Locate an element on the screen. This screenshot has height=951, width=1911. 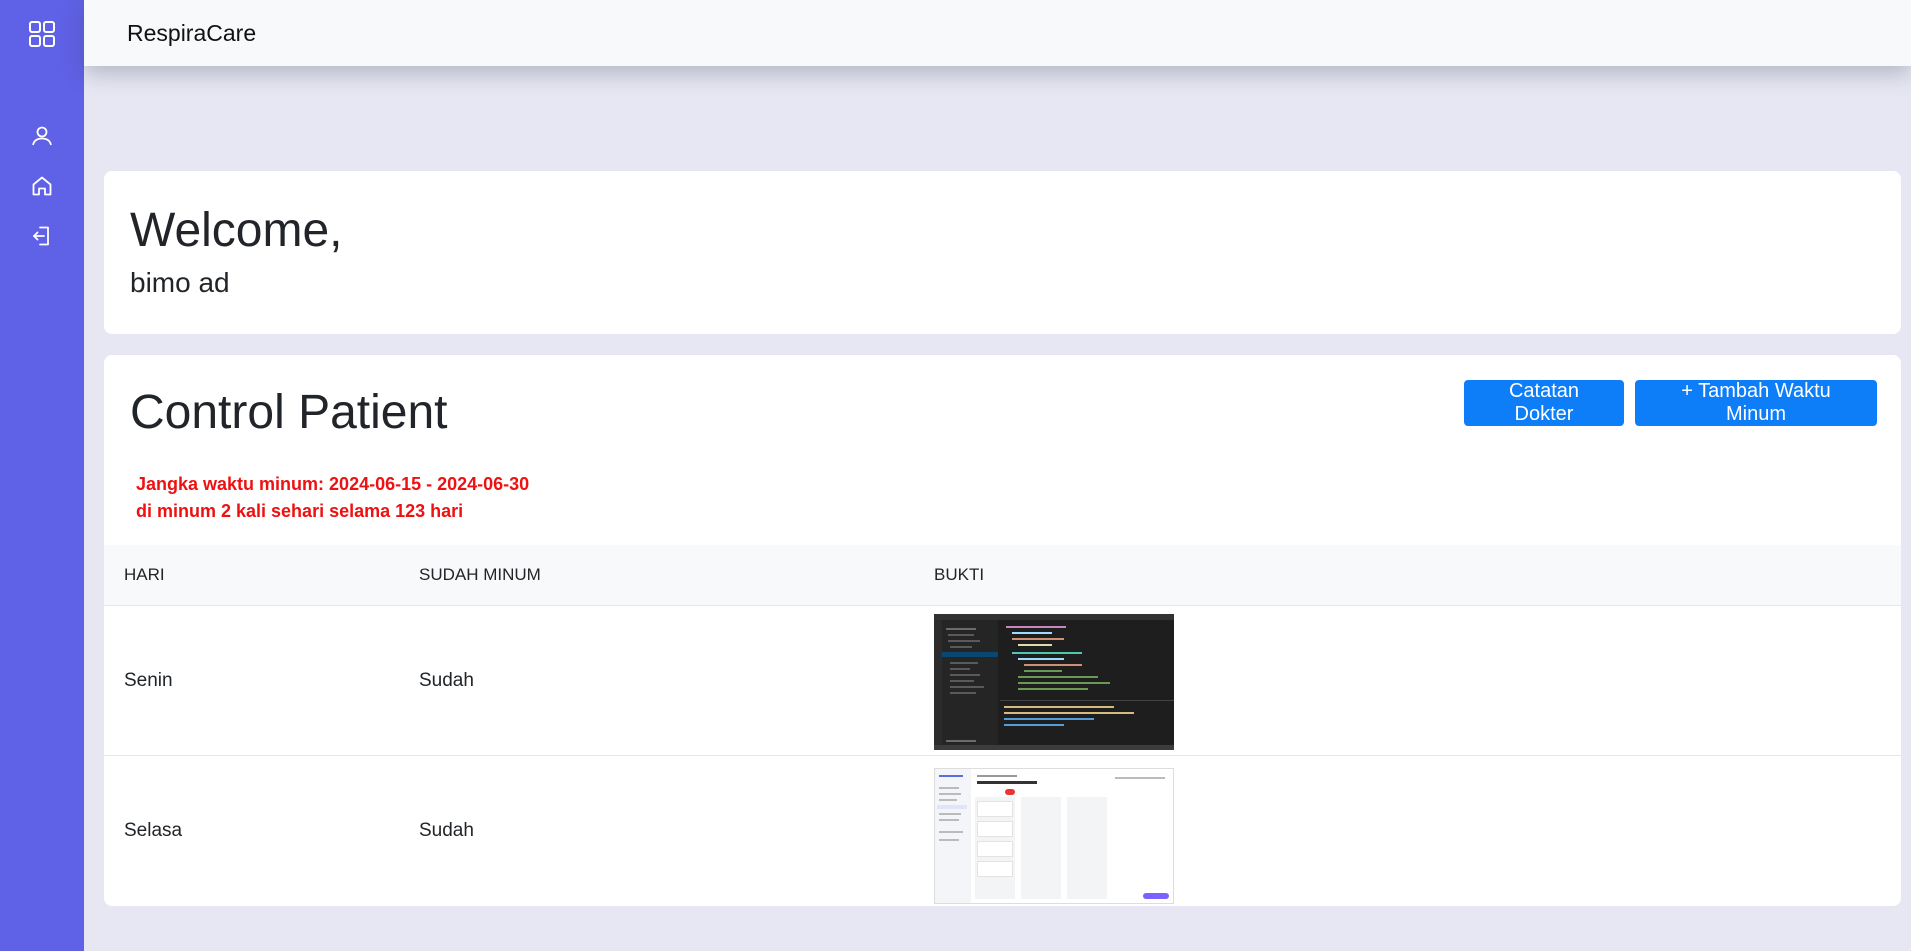
top-navbar: RespiraCare is located at coordinates (997, 33).